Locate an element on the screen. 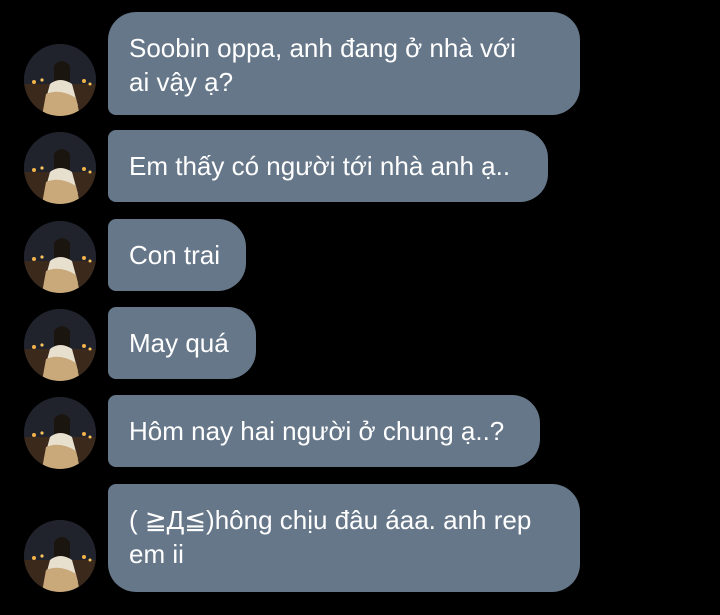  message-row: May quá is located at coordinates (360, 344).